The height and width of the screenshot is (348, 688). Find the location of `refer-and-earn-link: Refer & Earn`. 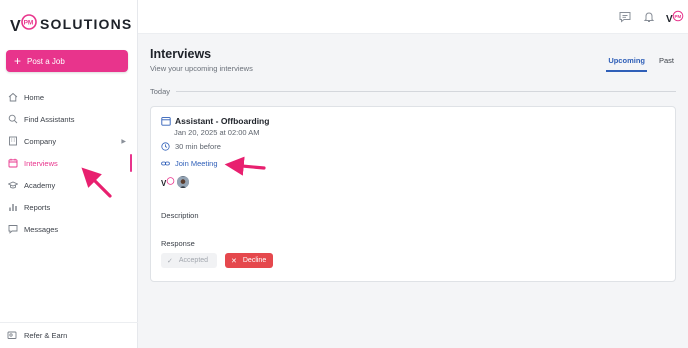

refer-and-earn-link: Refer & Earn is located at coordinates (37, 335).